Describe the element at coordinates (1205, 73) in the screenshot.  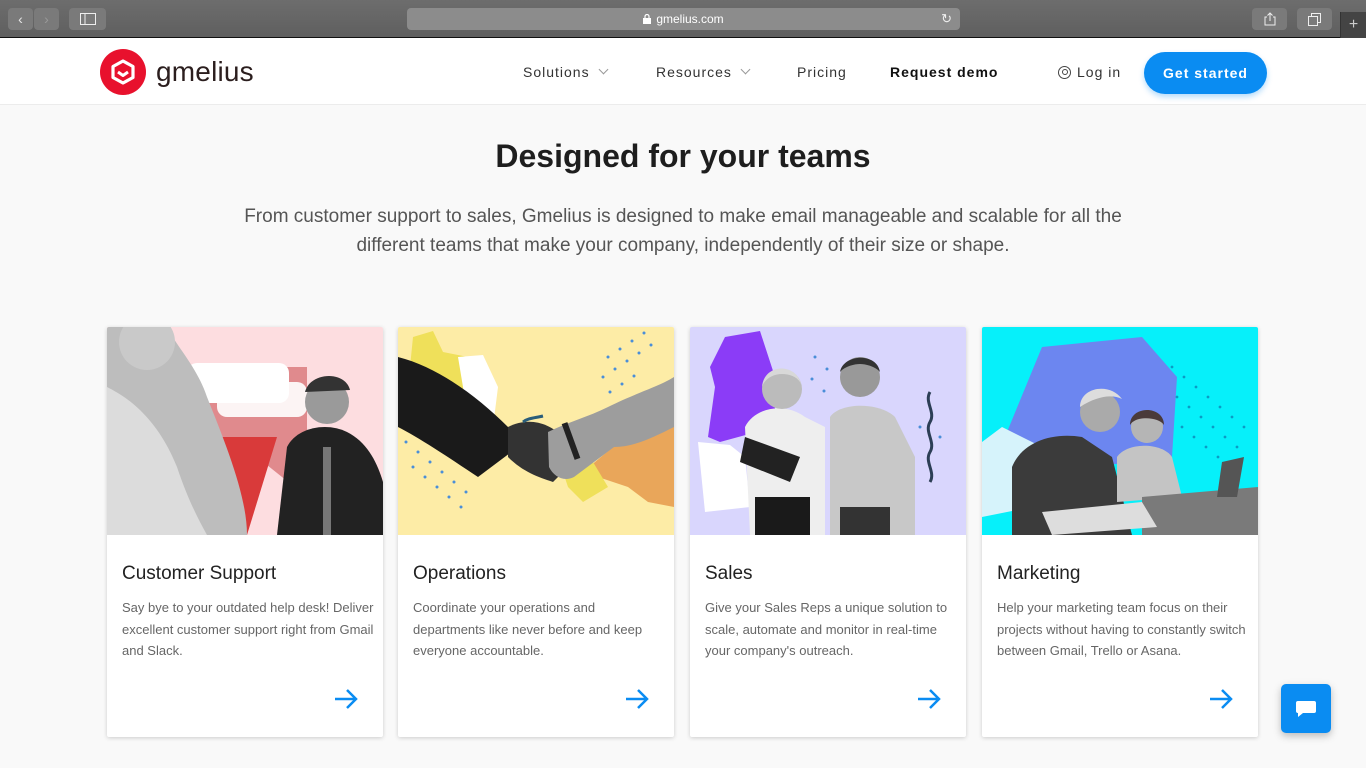
I see `get-started-button: Get started` at that location.